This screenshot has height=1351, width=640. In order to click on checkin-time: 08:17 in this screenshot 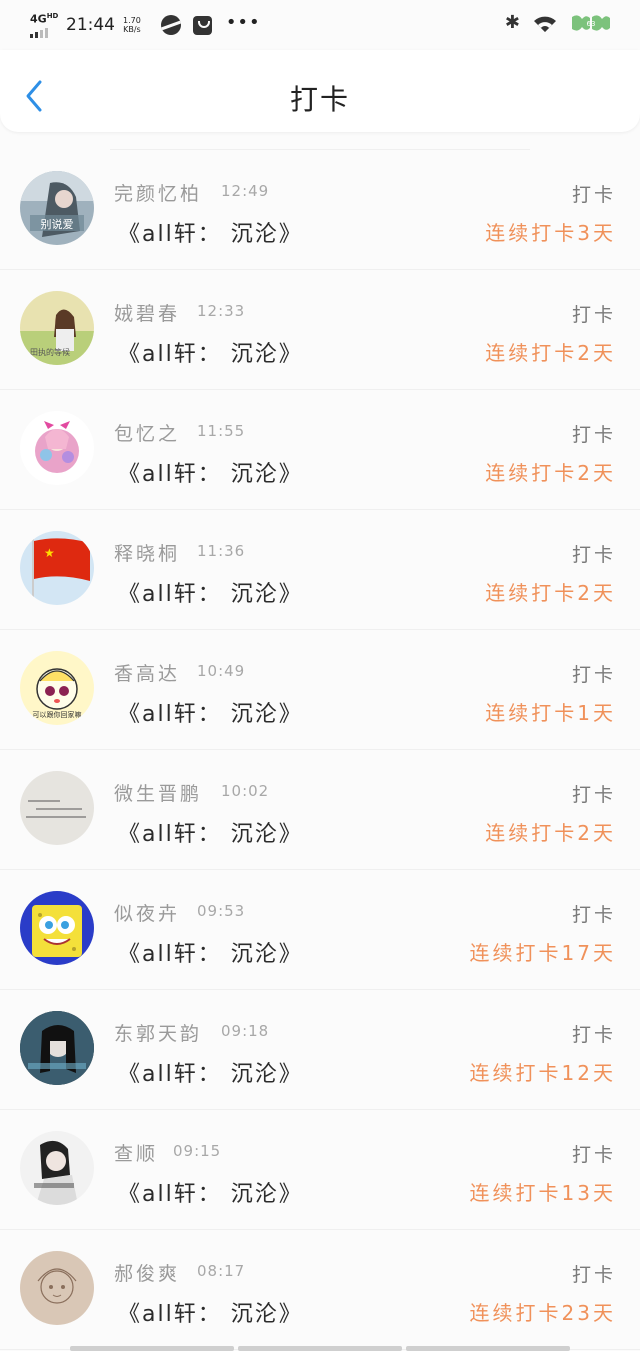, I will do `click(221, 1271)`.